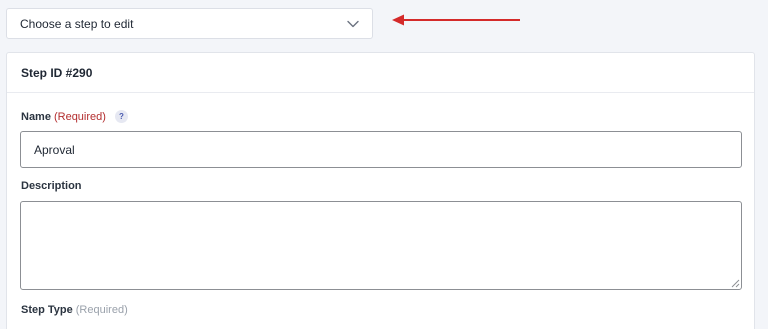  I want to click on step-select-label: Choose a step to edit, so click(77, 23).